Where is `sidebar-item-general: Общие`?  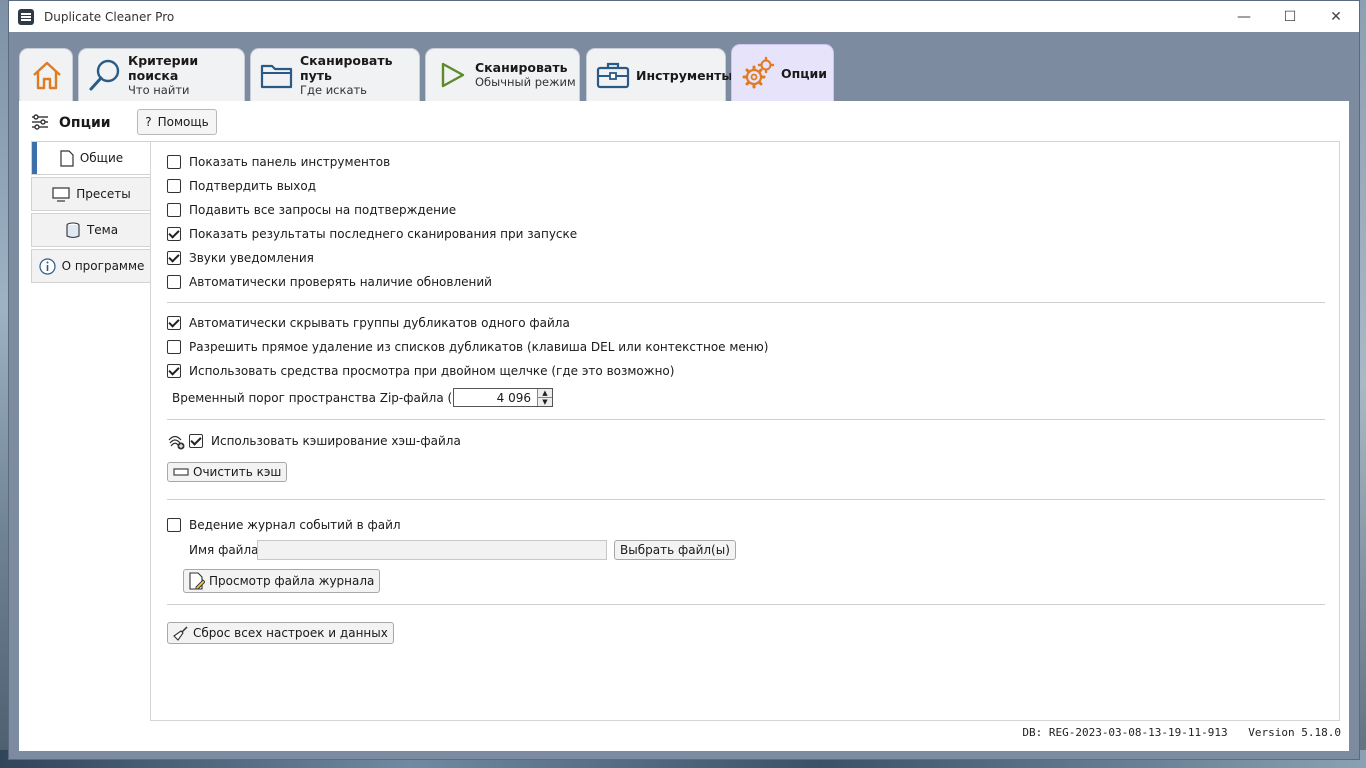 sidebar-item-general: Общие is located at coordinates (91, 158).